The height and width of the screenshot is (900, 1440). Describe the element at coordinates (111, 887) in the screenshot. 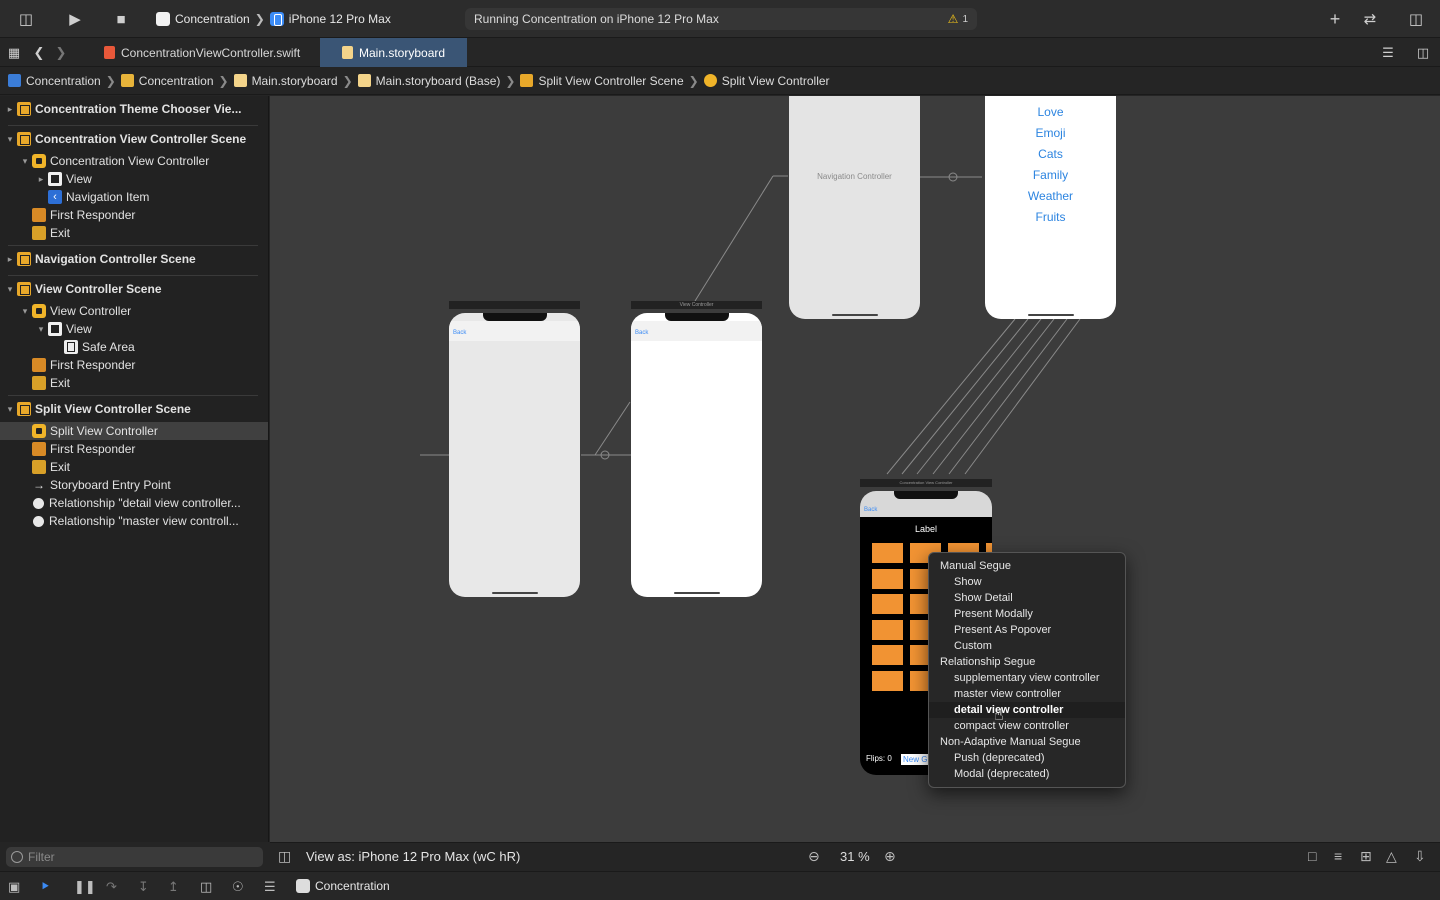

I see `step-over-icon: ↷` at that location.